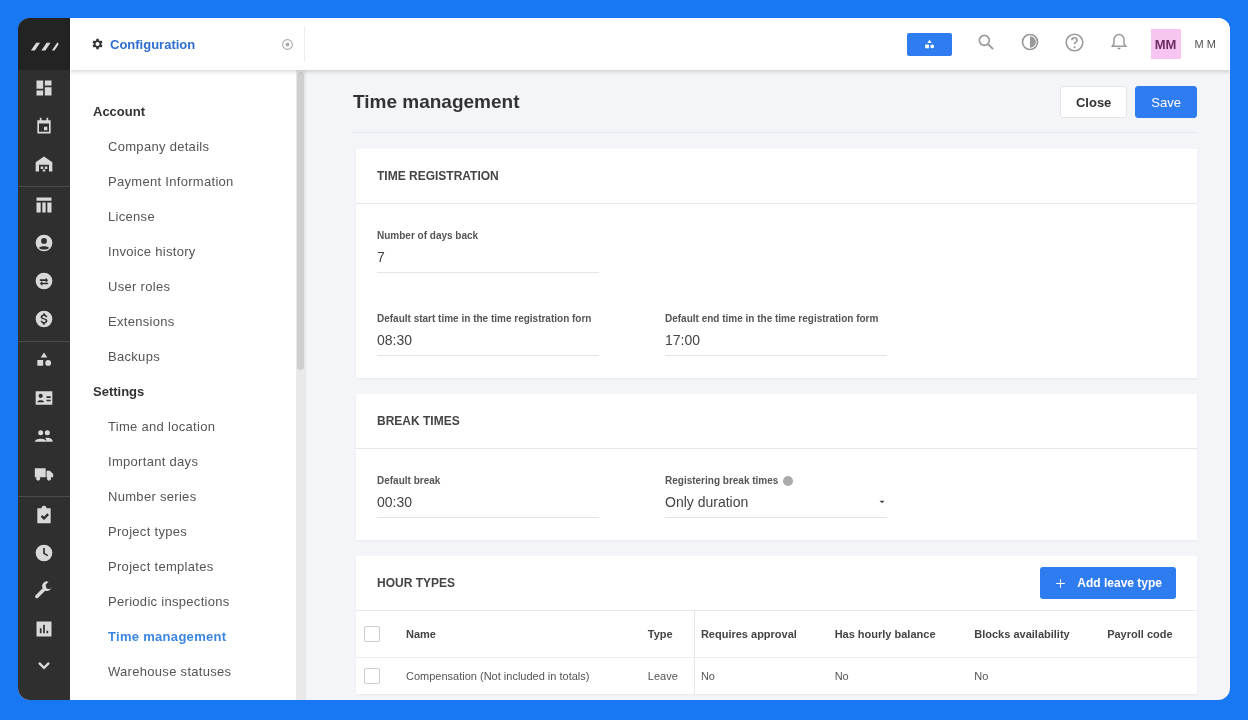 This screenshot has height=720, width=1248. What do you see at coordinates (1061, 583) in the screenshot?
I see `plus-icon` at bounding box center [1061, 583].